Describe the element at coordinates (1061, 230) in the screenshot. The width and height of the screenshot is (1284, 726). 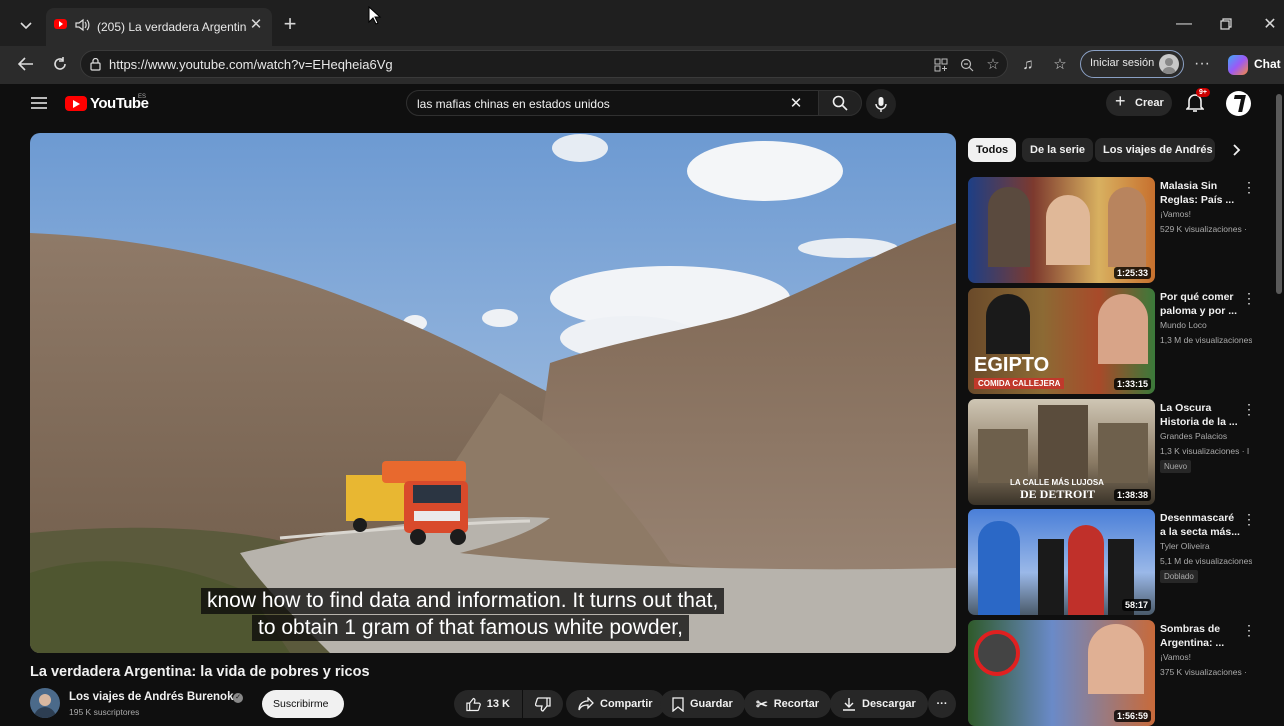
I see `video-thumbnail: 1:25:33` at that location.